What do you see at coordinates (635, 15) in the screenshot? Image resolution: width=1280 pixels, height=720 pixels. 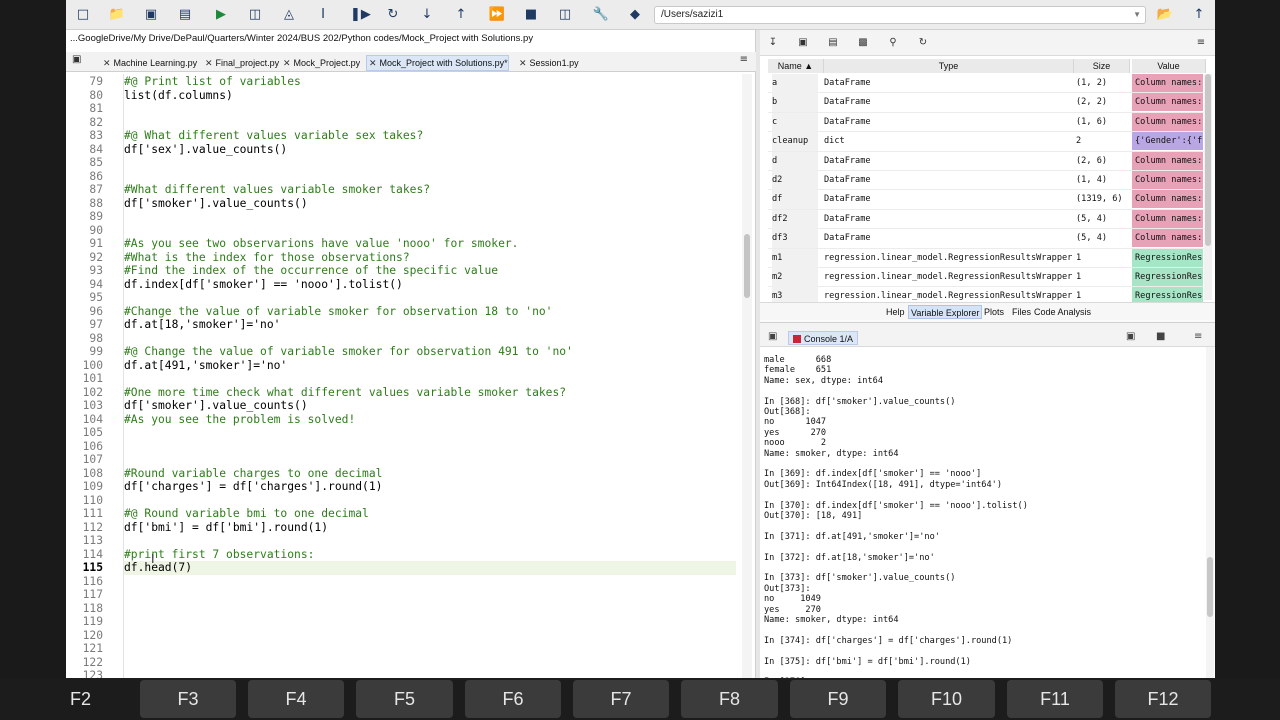 I see `python-path-icon: ◆` at bounding box center [635, 15].